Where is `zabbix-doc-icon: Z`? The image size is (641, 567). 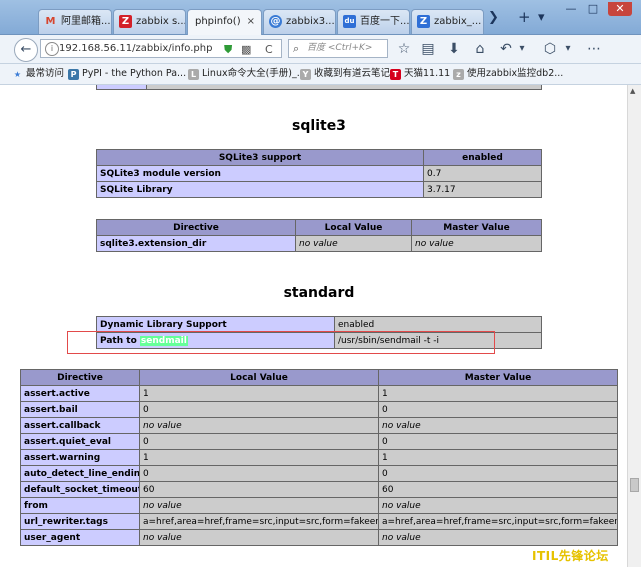 zabbix-doc-icon: Z is located at coordinates (423, 21).